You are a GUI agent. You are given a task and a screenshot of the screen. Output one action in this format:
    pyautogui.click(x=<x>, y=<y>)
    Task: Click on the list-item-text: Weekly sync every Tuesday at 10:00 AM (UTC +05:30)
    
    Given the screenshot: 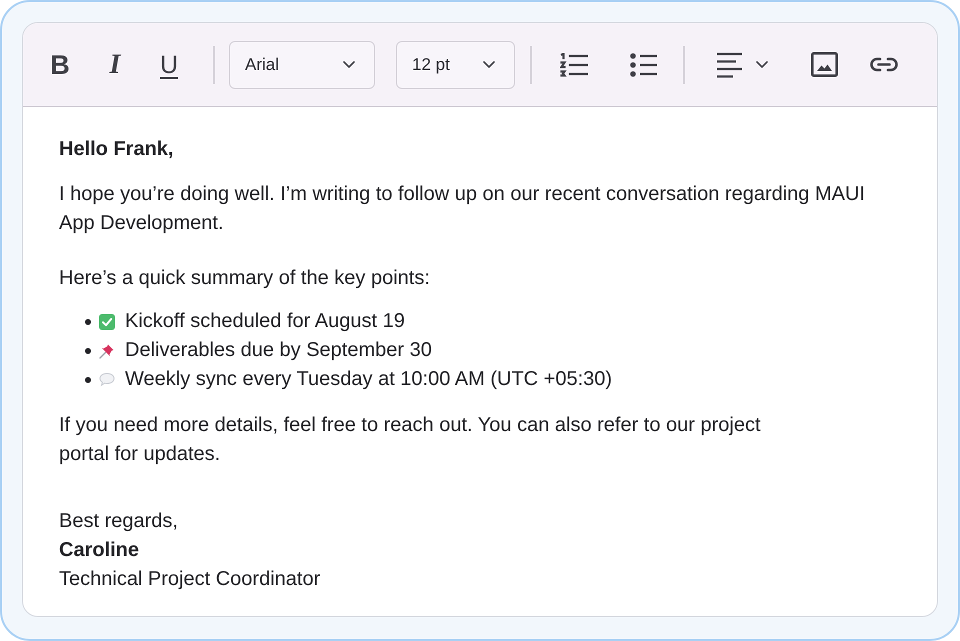 What is the action you would take?
    pyautogui.click(x=368, y=379)
    